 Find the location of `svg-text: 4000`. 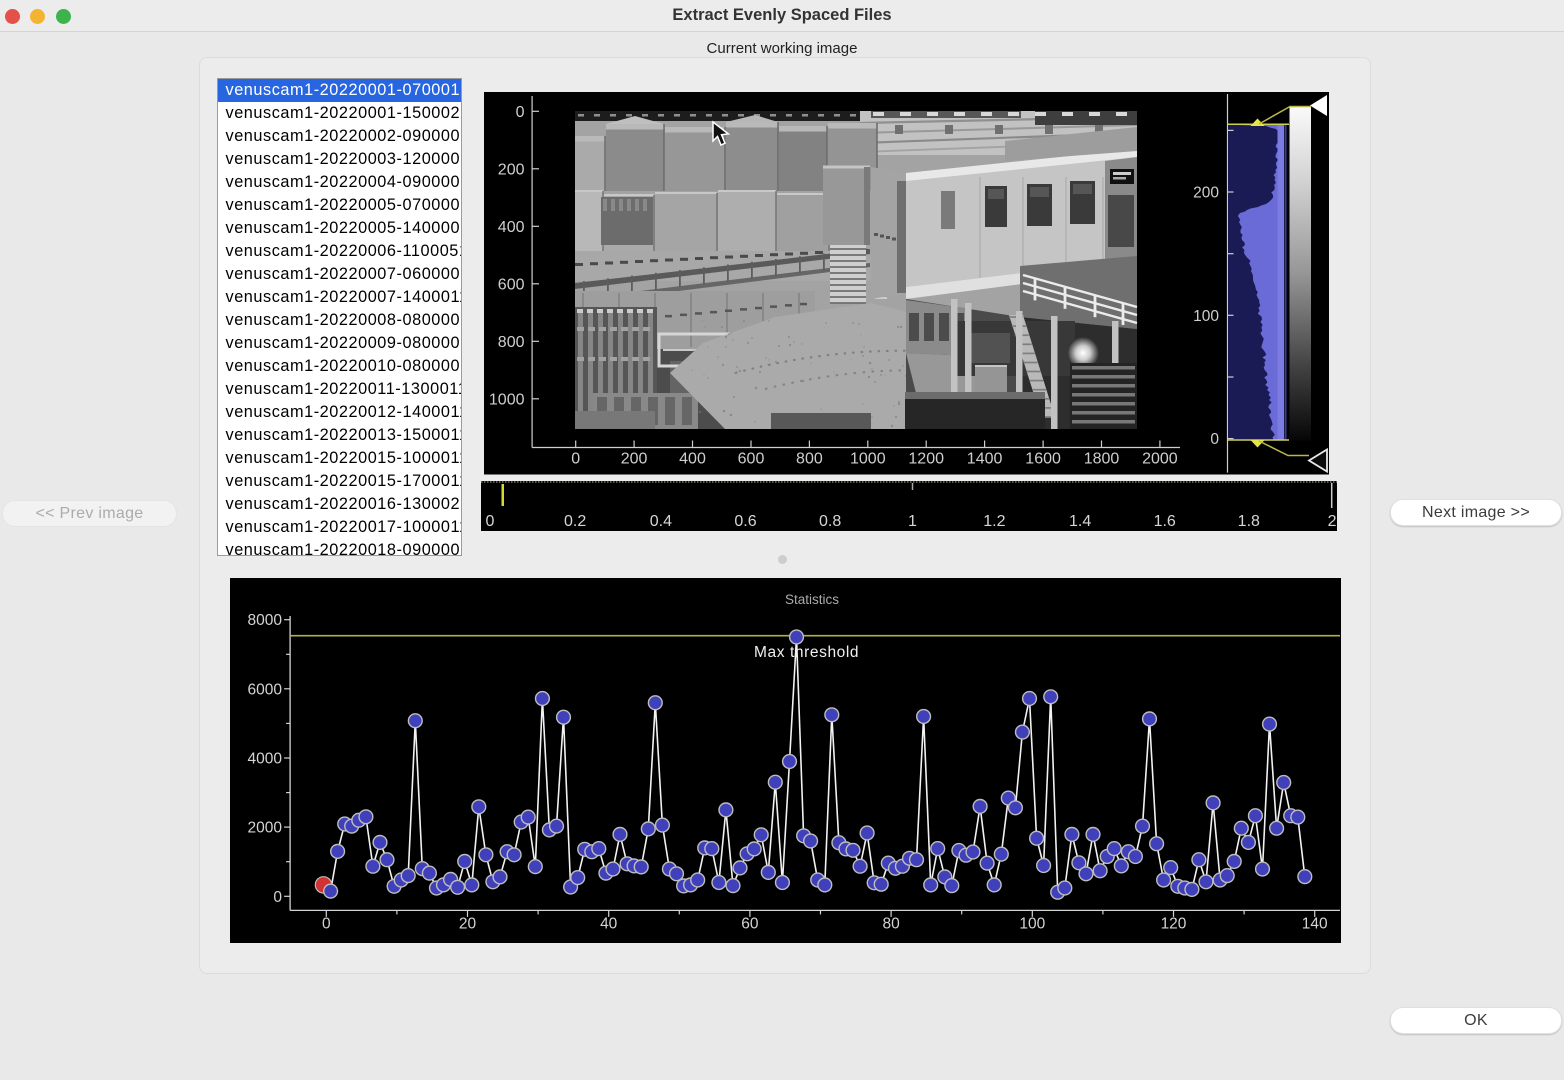

svg-text: 4000 is located at coordinates (265, 759).